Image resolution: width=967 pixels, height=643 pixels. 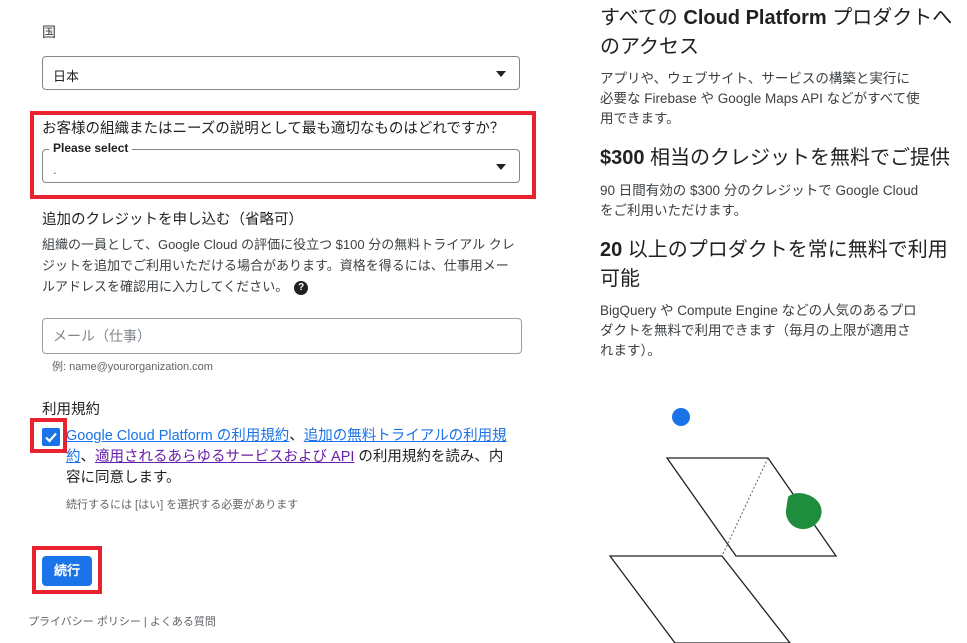 I want to click on heading-always-free: 20 以上のプロダクトを常に無料で利用 可能, so click(x=780, y=265).